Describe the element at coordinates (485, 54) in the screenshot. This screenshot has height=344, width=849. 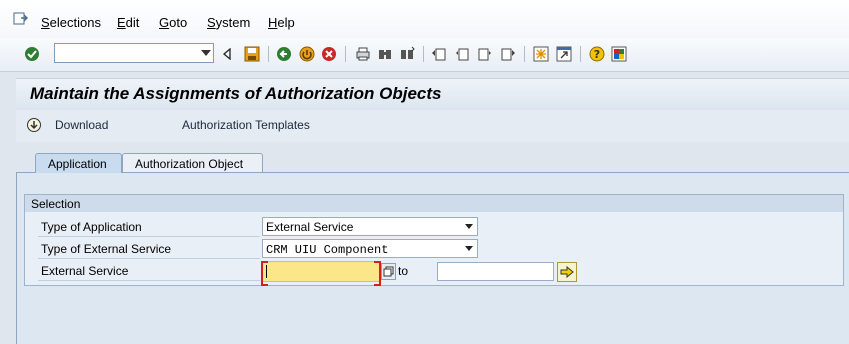
I see `next-page-icon` at that location.